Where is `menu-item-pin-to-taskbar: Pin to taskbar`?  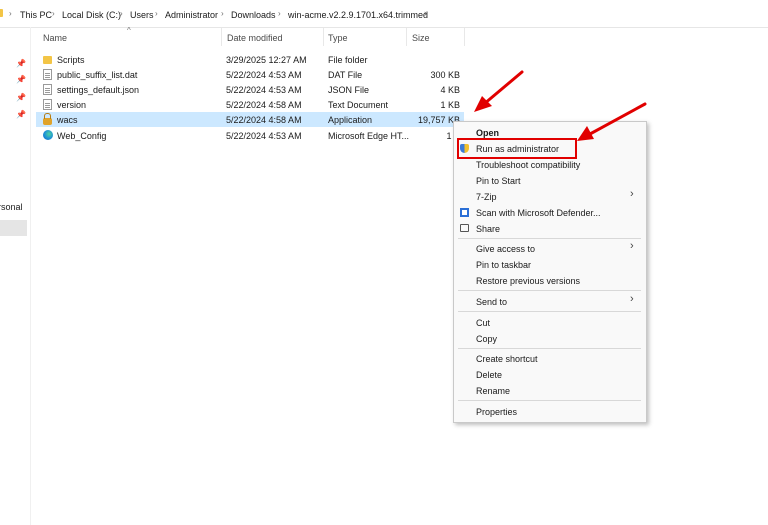
menu-item-pin-to-taskbar: Pin to taskbar is located at coordinates (503, 265).